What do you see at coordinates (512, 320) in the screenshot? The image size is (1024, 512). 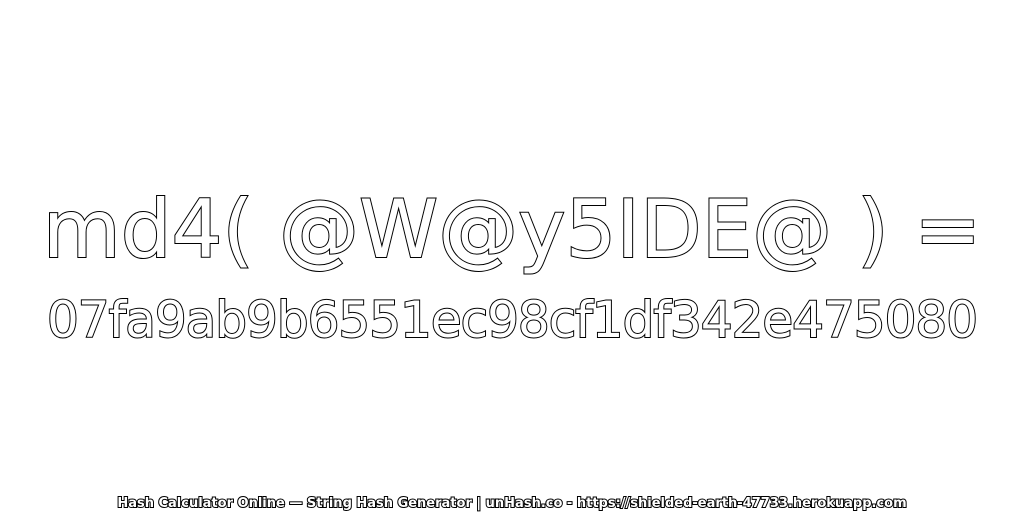 I see `hash-value: 07fa9ab9b6551ec98cf1df342e475080` at bounding box center [512, 320].